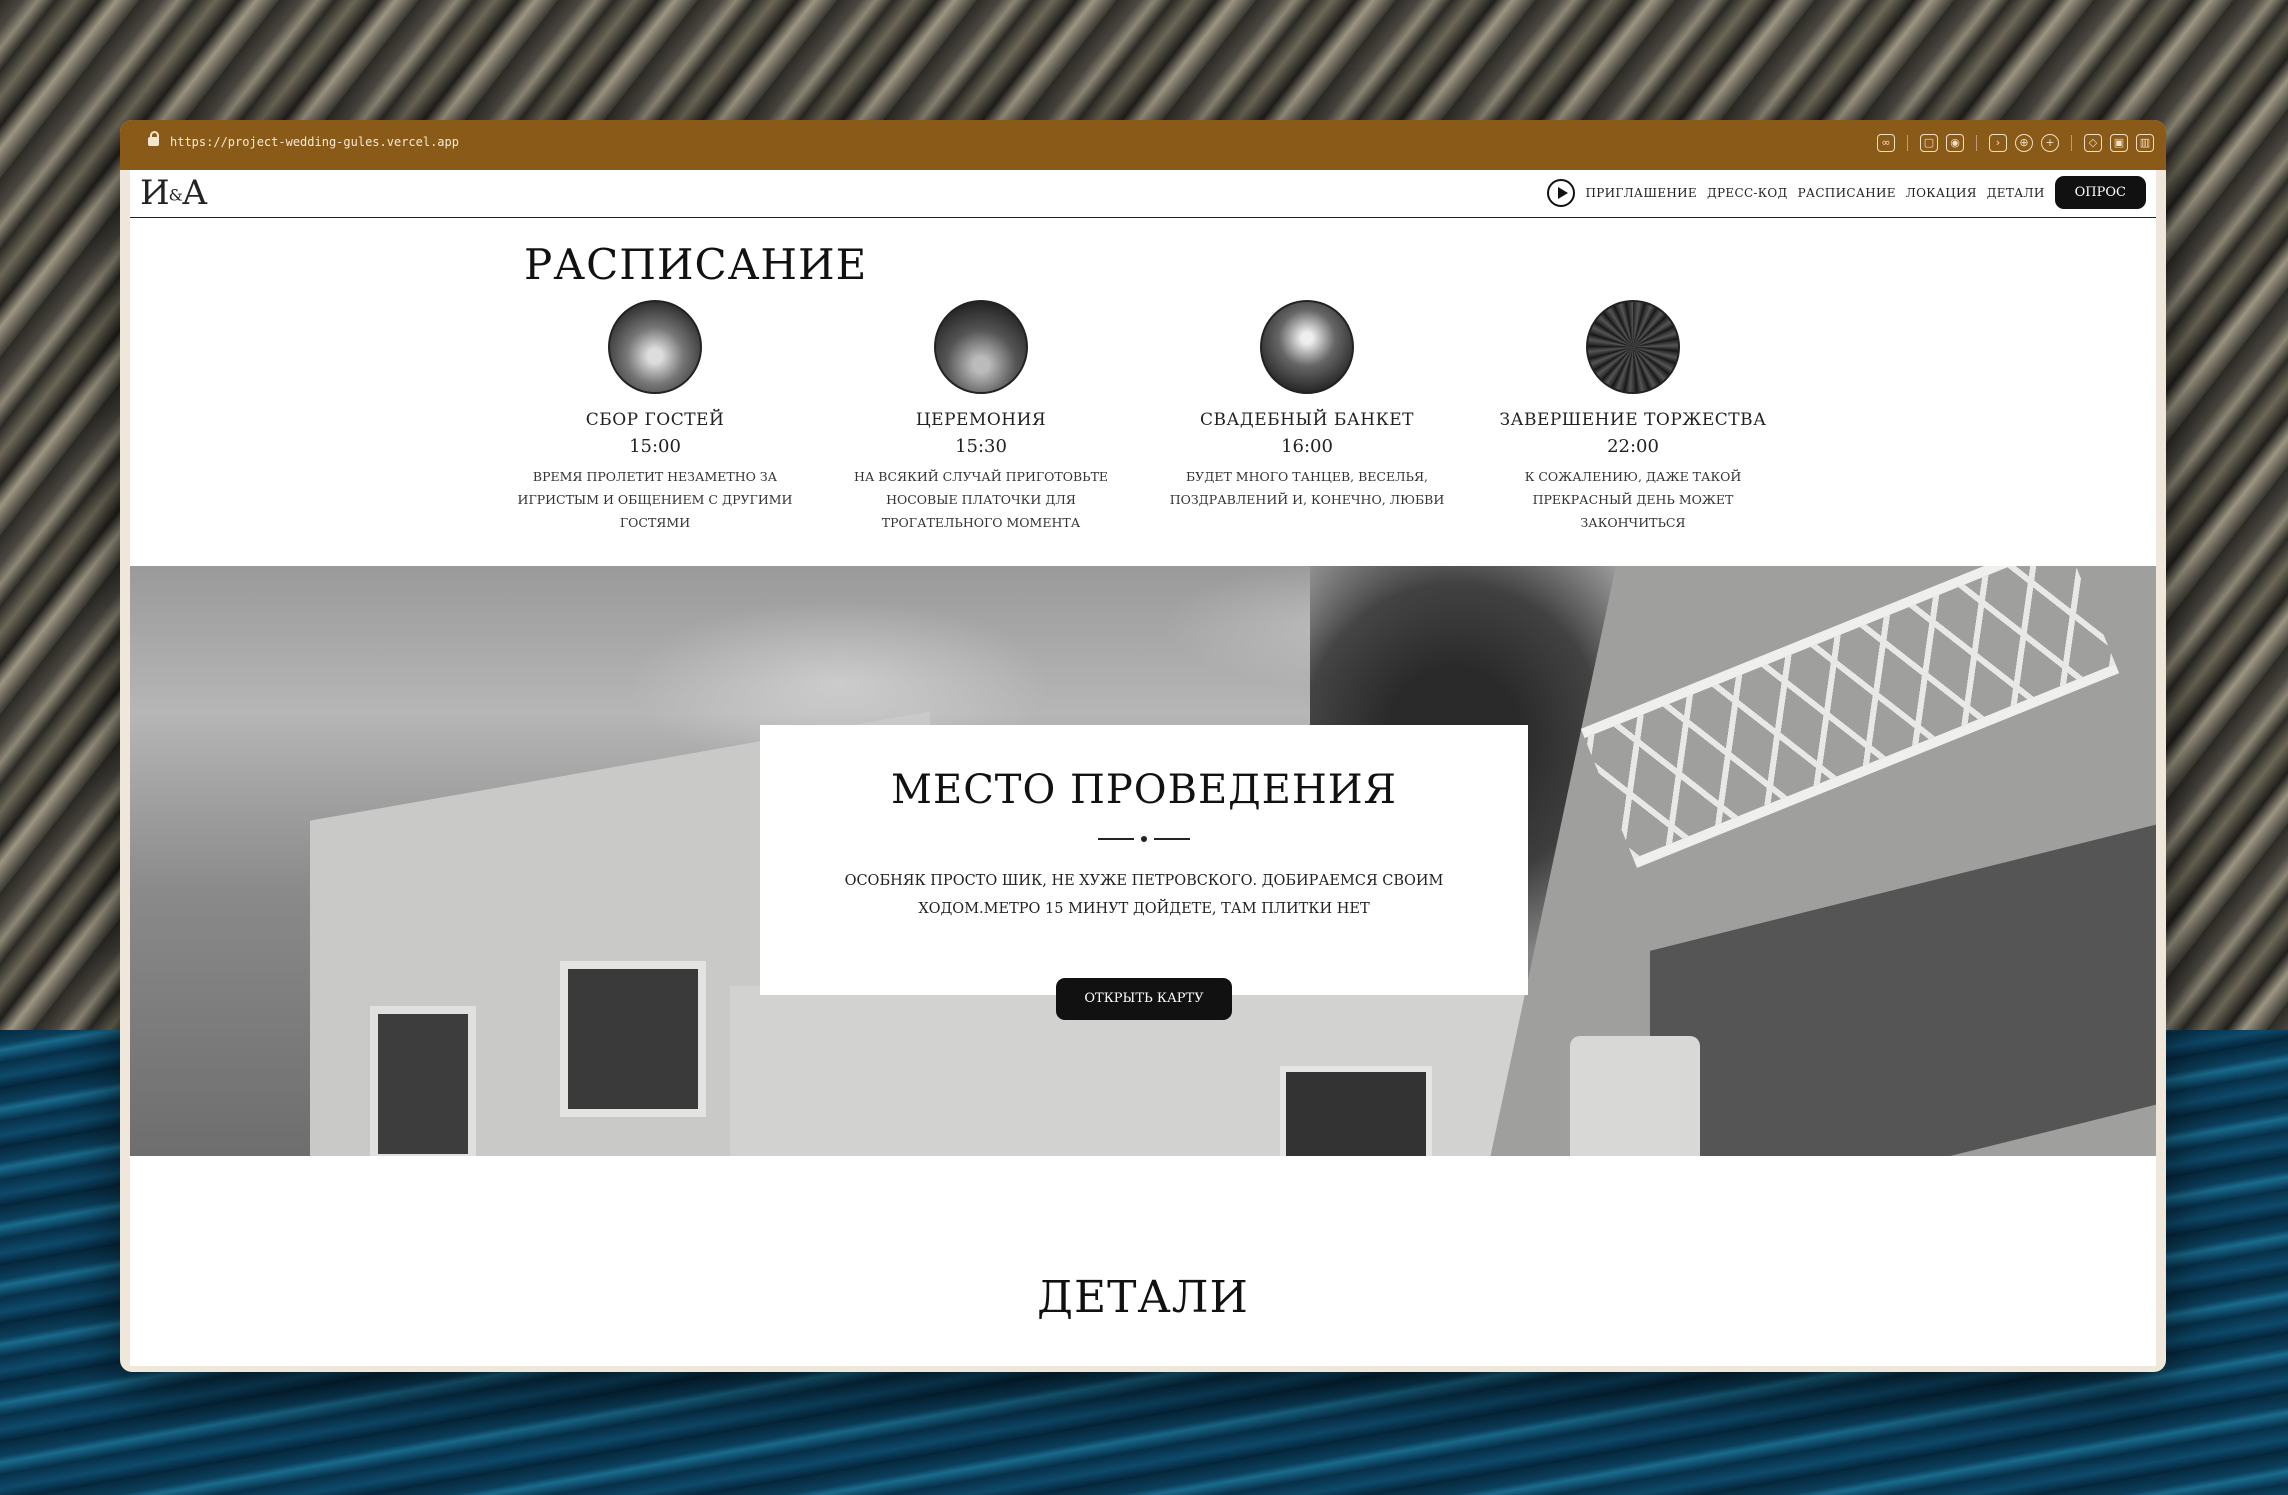  I want to click on link-icon: ∞, so click(1886, 143).